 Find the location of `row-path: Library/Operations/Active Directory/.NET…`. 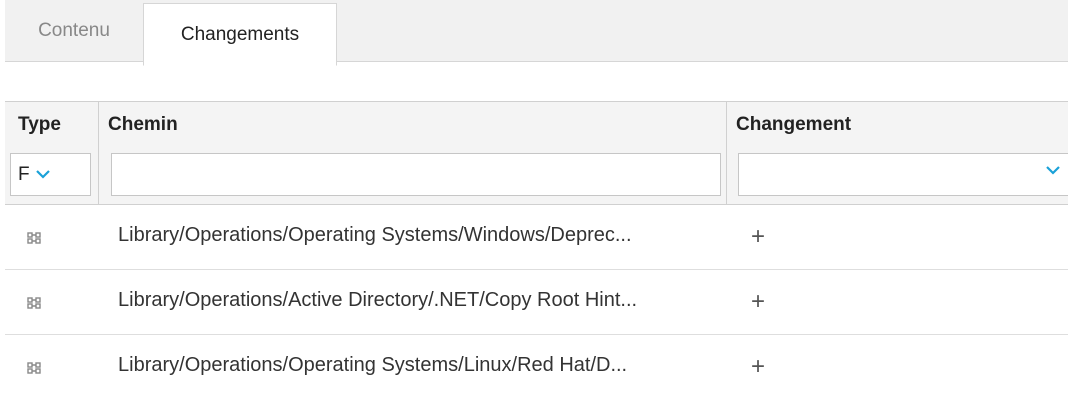

row-path: Library/Operations/Active Directory/.NET… is located at coordinates (378, 300).